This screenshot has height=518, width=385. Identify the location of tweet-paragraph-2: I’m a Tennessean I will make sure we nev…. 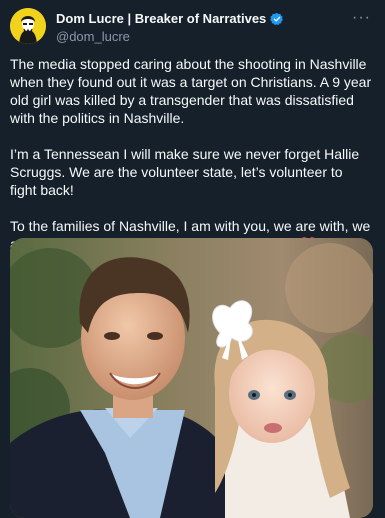
(185, 172).